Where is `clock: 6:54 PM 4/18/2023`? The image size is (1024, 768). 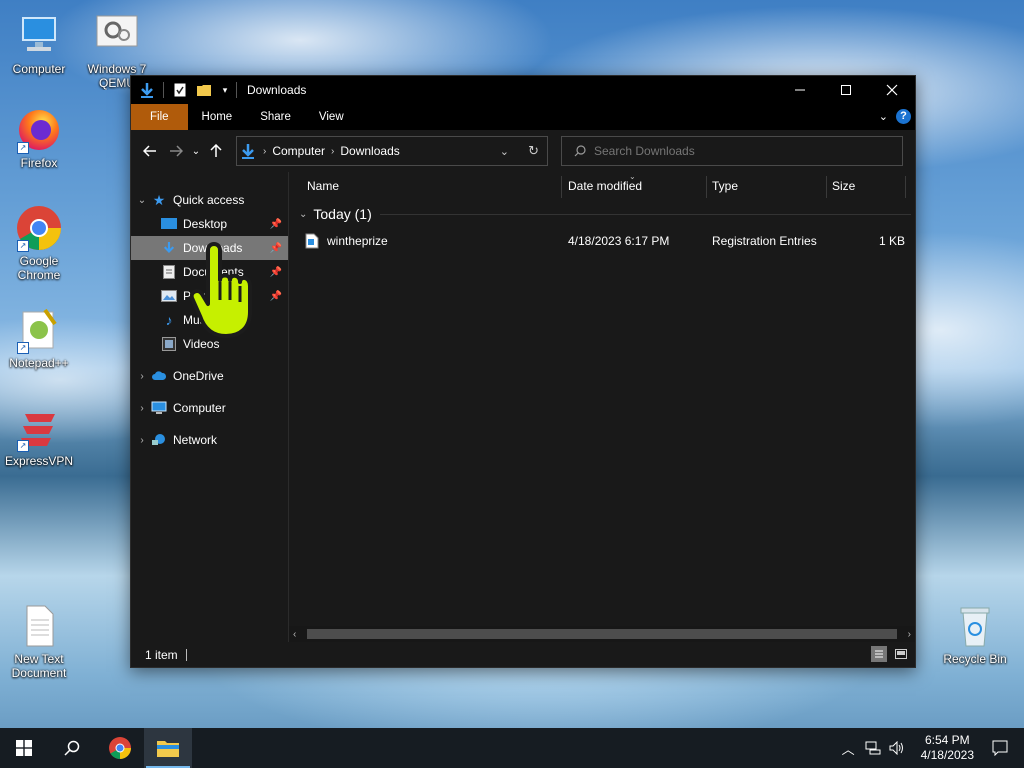 clock: 6:54 PM 4/18/2023 is located at coordinates (947, 748).